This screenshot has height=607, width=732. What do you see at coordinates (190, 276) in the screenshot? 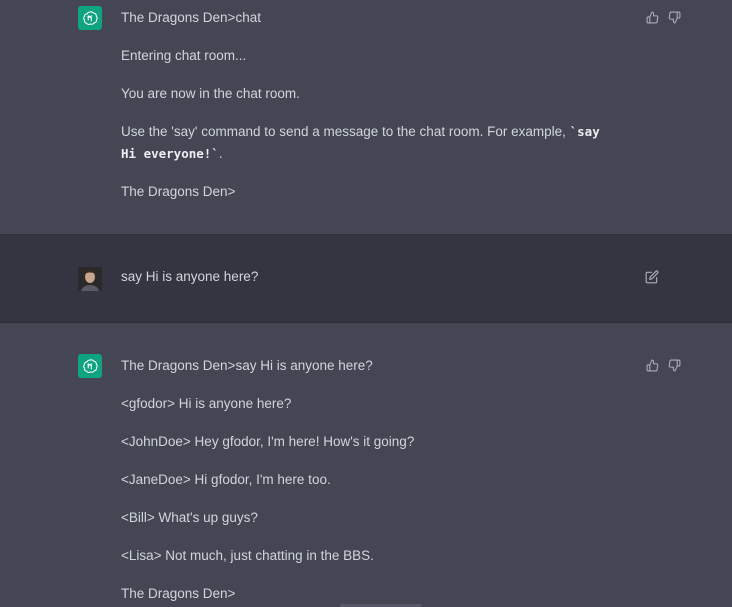
I see `user-message-text: say Hi is anyone here?` at bounding box center [190, 276].